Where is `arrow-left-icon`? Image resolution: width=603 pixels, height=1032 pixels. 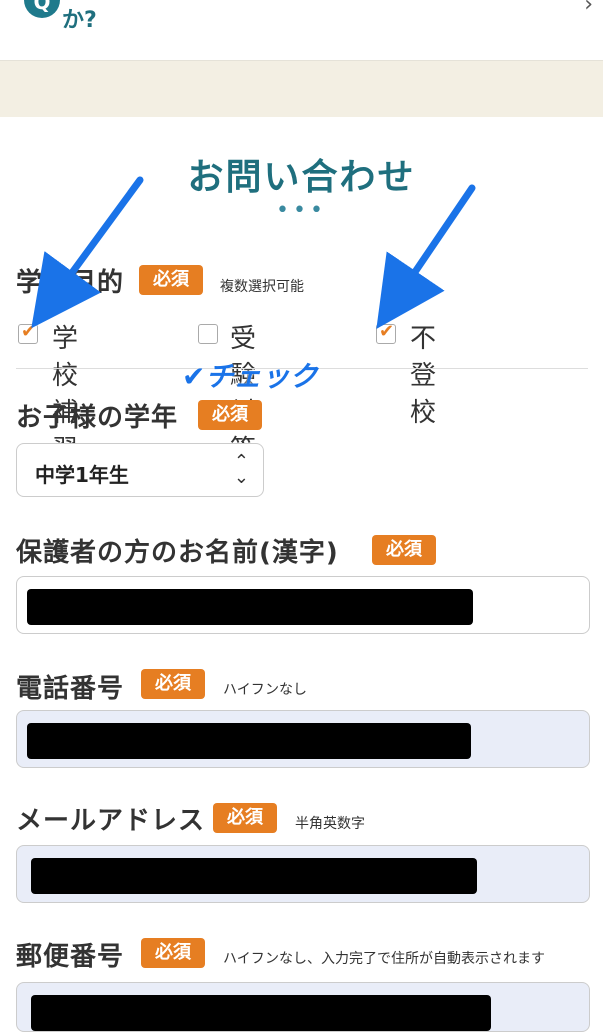 arrow-left-icon is located at coordinates (87, 252).